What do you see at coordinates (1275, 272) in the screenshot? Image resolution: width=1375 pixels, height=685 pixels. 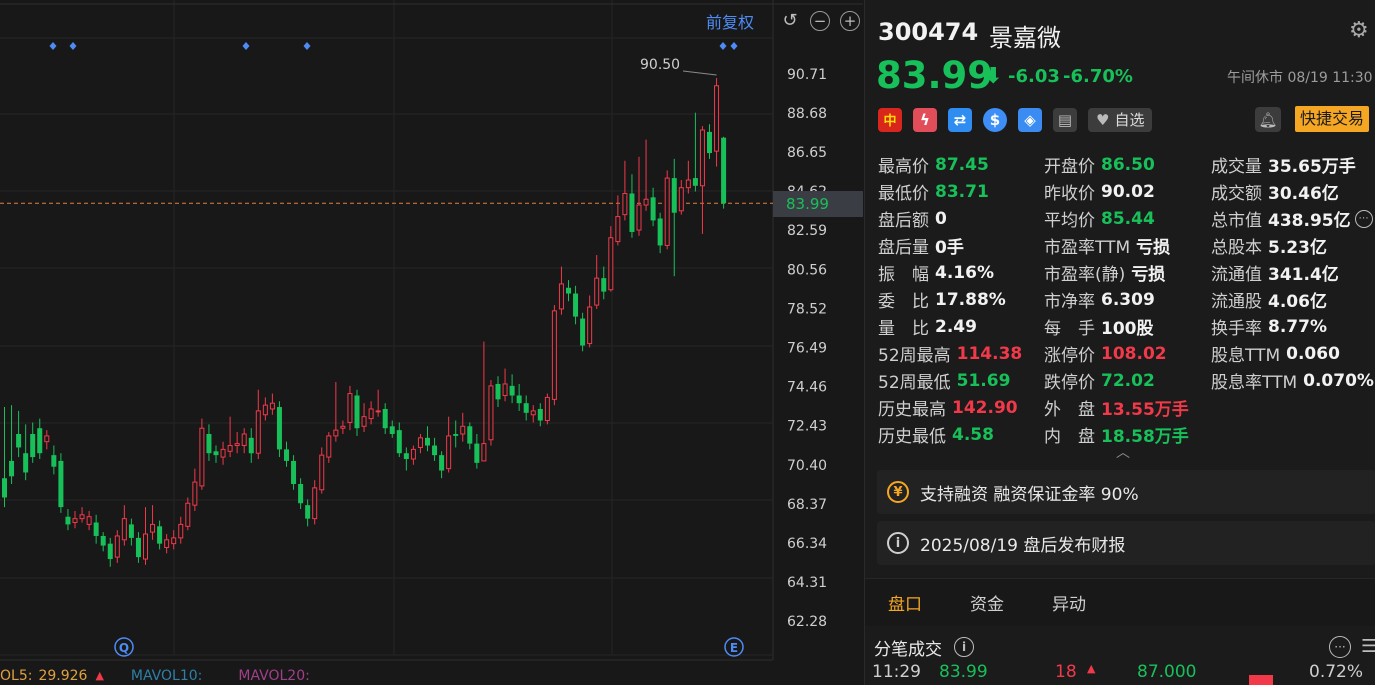 I see `stat-item: 流通值 341.4亿` at bounding box center [1275, 272].